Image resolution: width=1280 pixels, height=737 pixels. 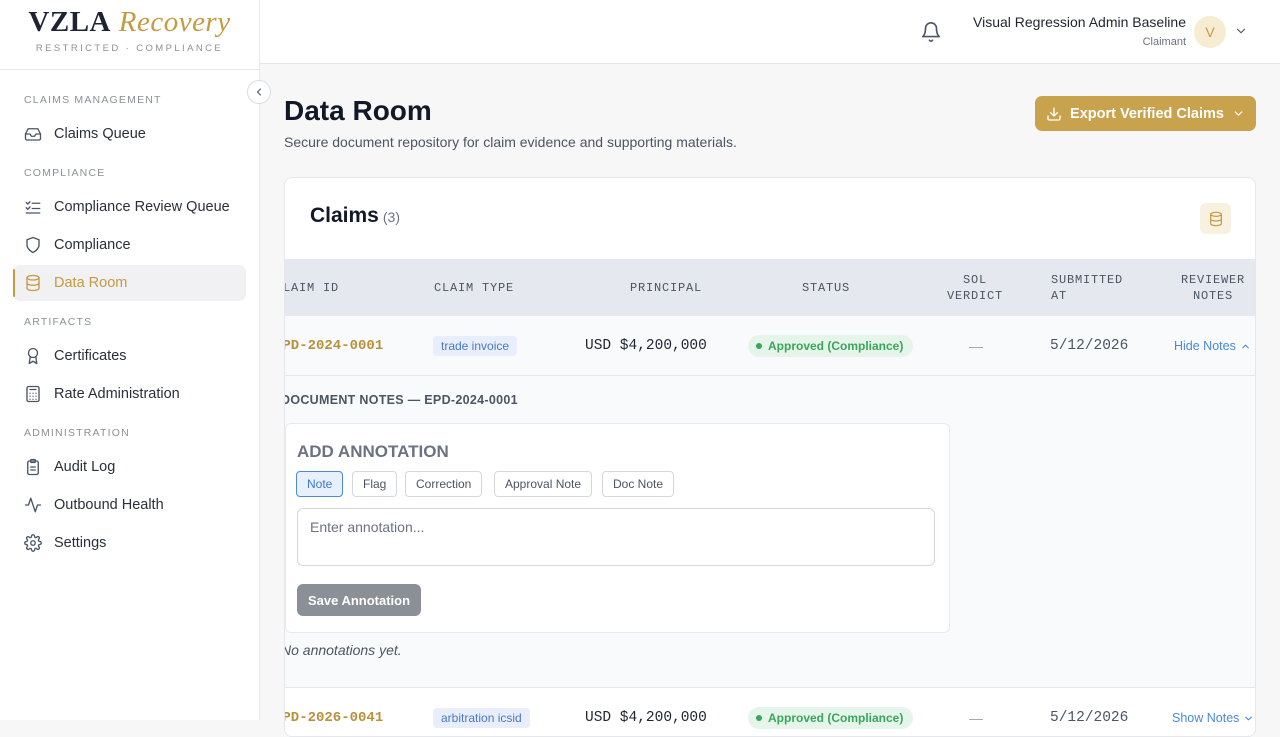 What do you see at coordinates (142, 207) in the screenshot?
I see `sidebar-item-label: Compliance Review Queue` at bounding box center [142, 207].